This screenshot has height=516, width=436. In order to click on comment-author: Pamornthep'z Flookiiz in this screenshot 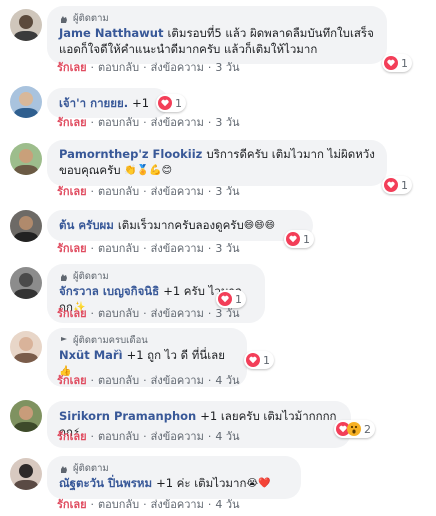, I will do `click(130, 154)`.